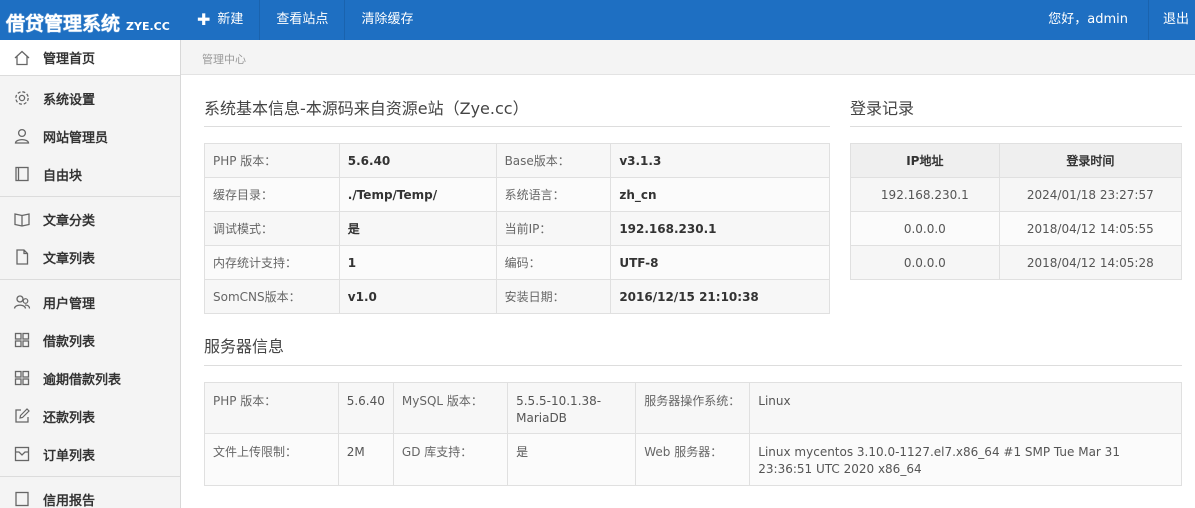 This screenshot has width=1195, height=508. Describe the element at coordinates (63, 24) in the screenshot. I see `logo-text: 借贷管理系统` at that location.